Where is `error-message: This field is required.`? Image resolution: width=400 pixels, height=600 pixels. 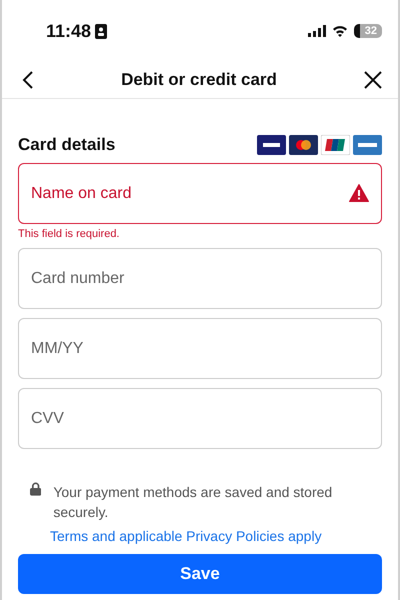 error-message: This field is required. is located at coordinates (69, 234).